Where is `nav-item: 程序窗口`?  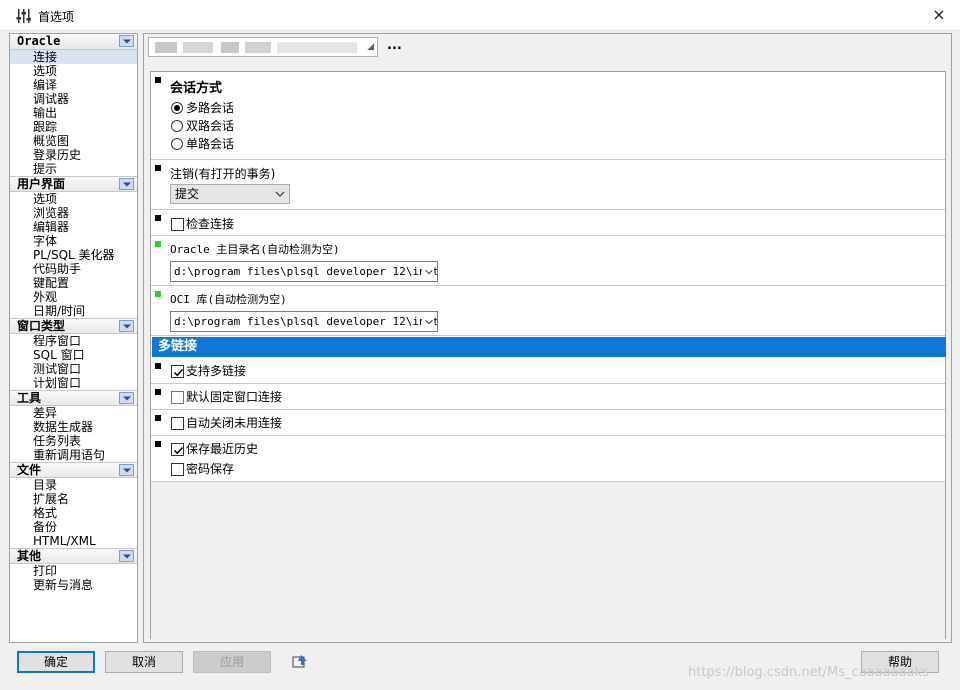 nav-item: 程序窗口 is located at coordinates (73, 341).